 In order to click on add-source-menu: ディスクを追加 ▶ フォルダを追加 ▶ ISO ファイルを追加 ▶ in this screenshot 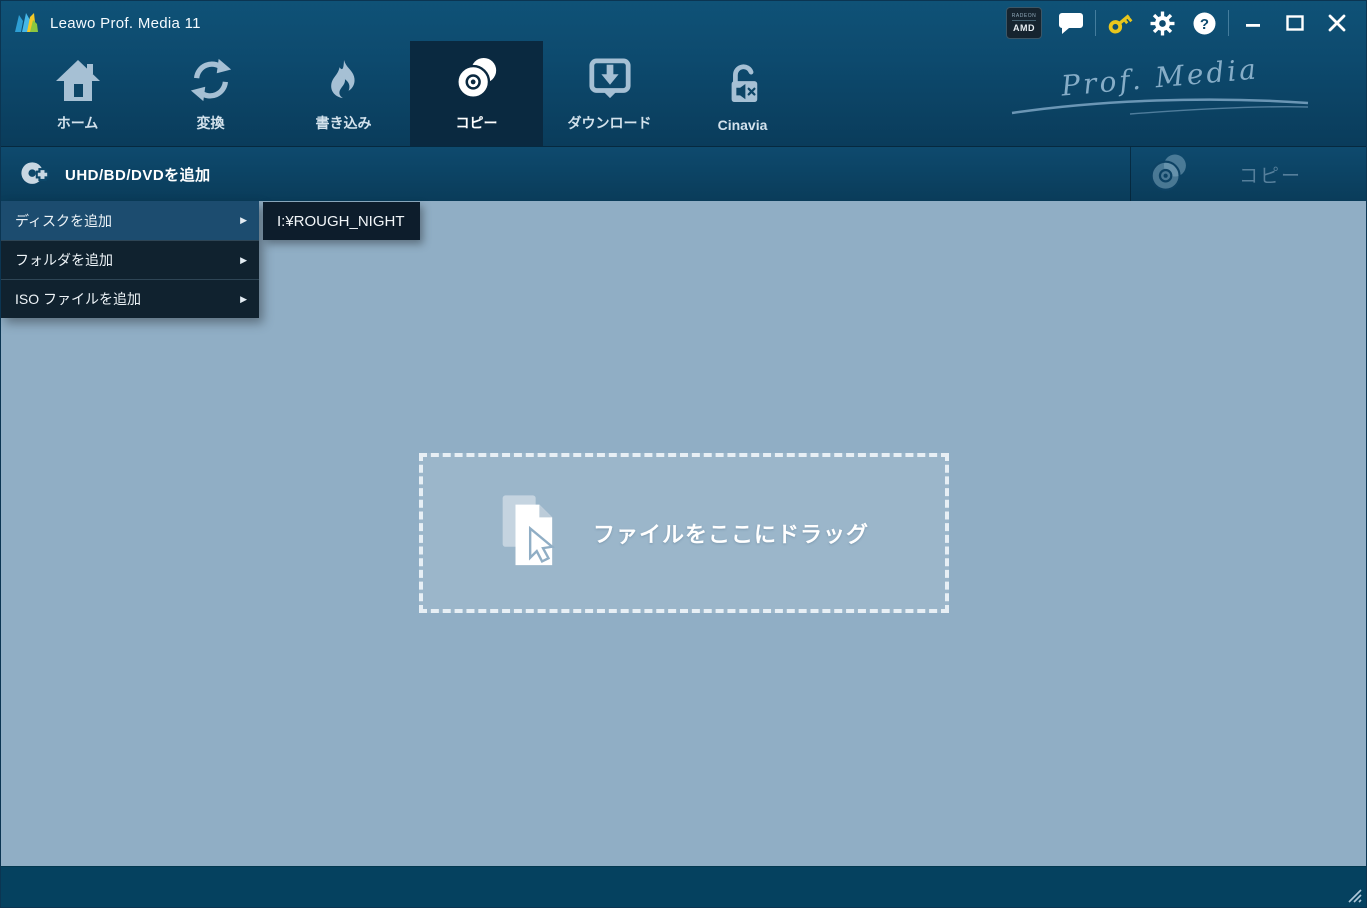, I will do `click(130, 259)`.